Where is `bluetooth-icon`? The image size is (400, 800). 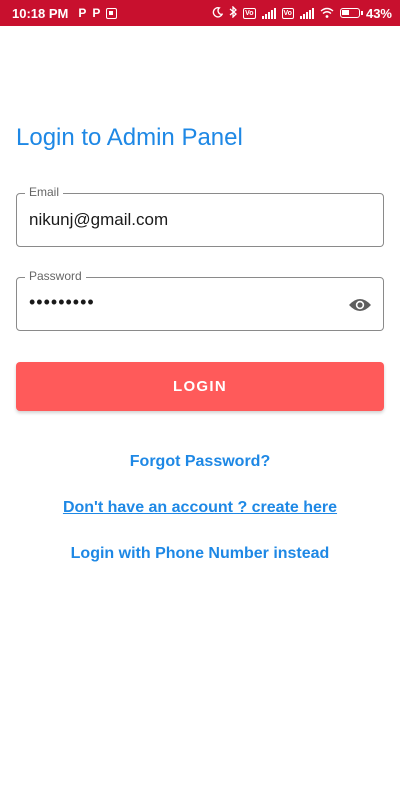
bluetooth-icon is located at coordinates (233, 12).